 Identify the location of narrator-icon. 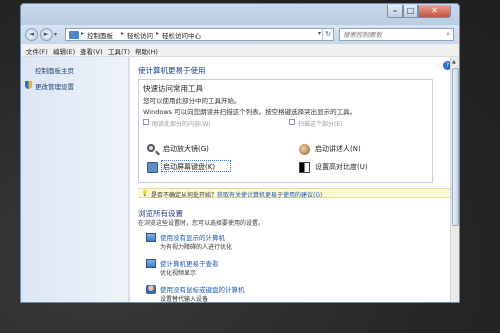
(304, 149).